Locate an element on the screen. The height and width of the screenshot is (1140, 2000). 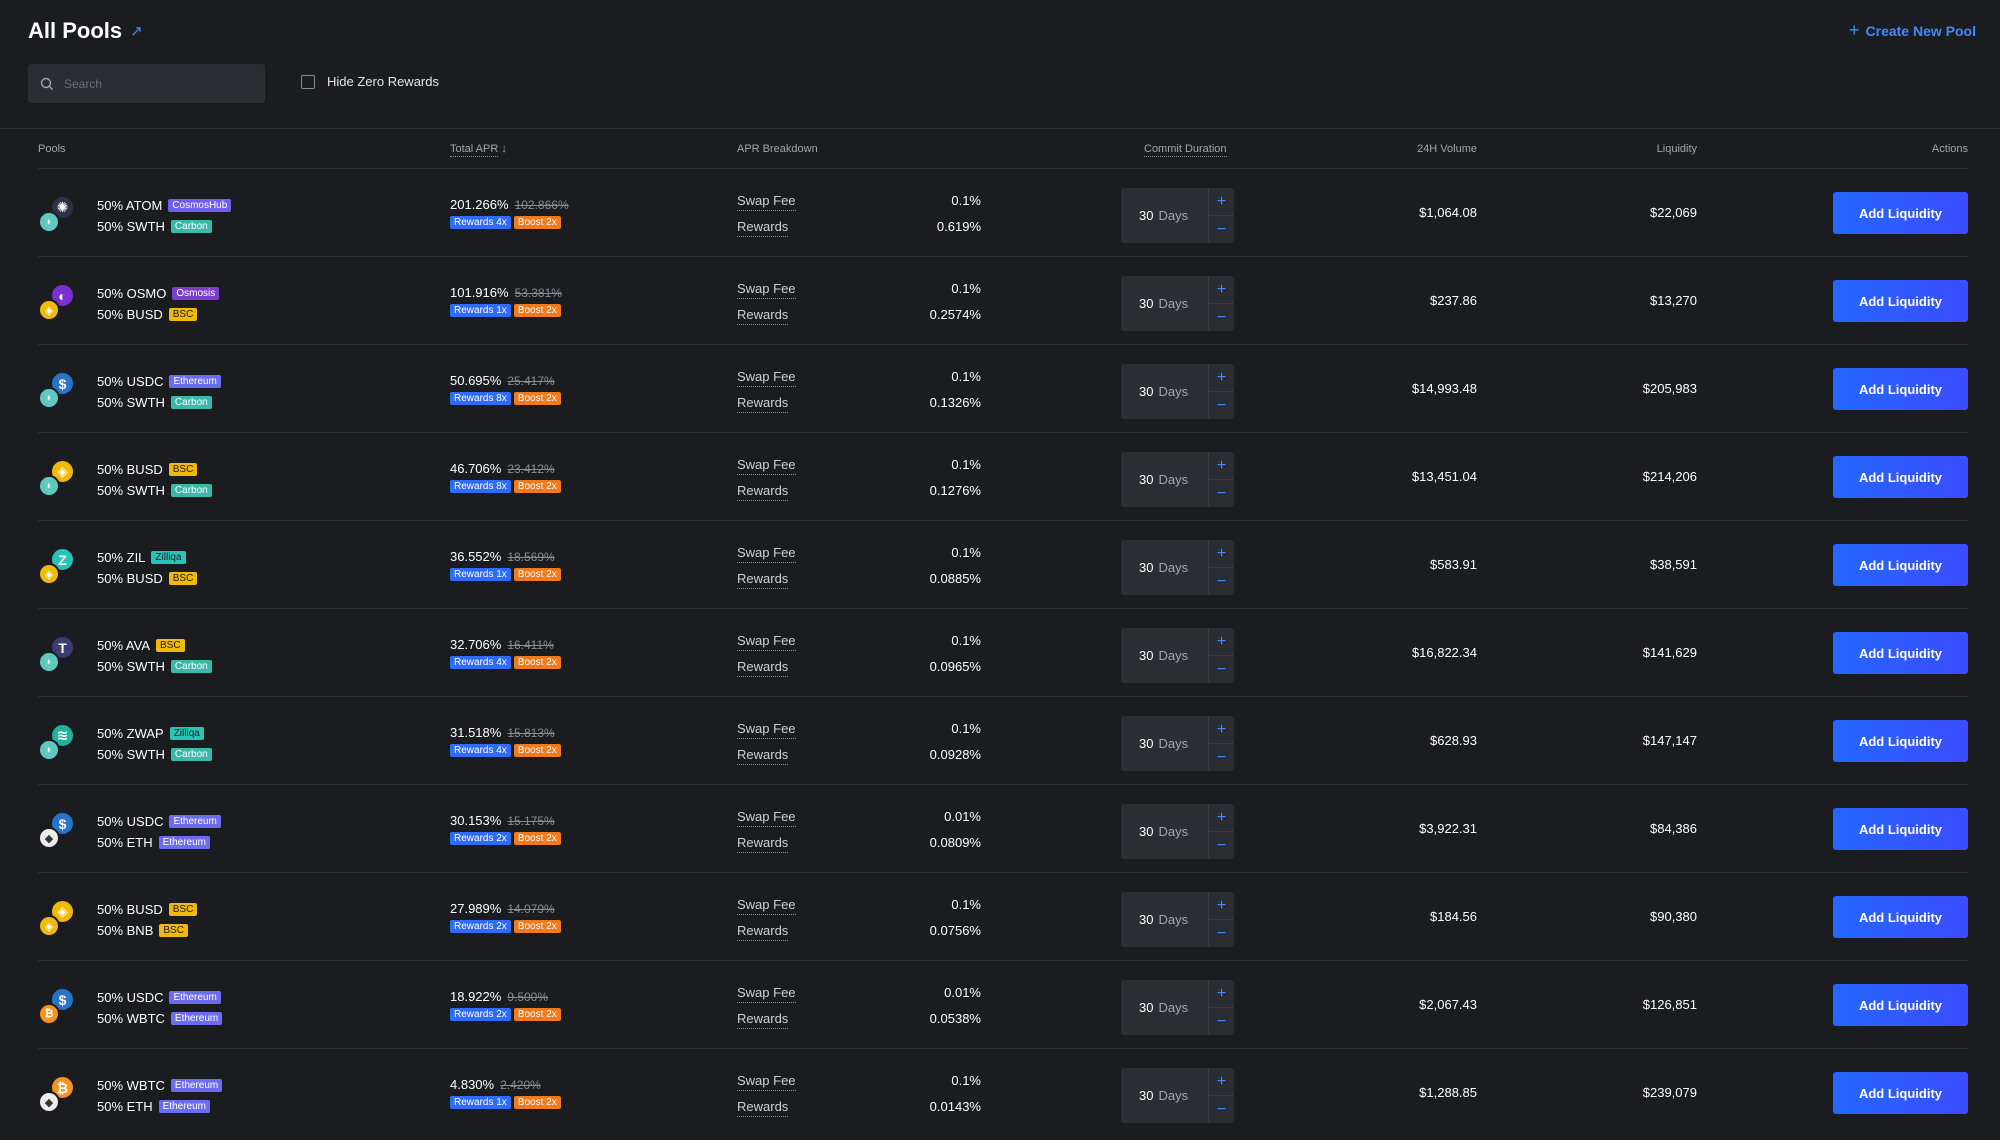
external-link-icon: ↗ is located at coordinates (136, 31).